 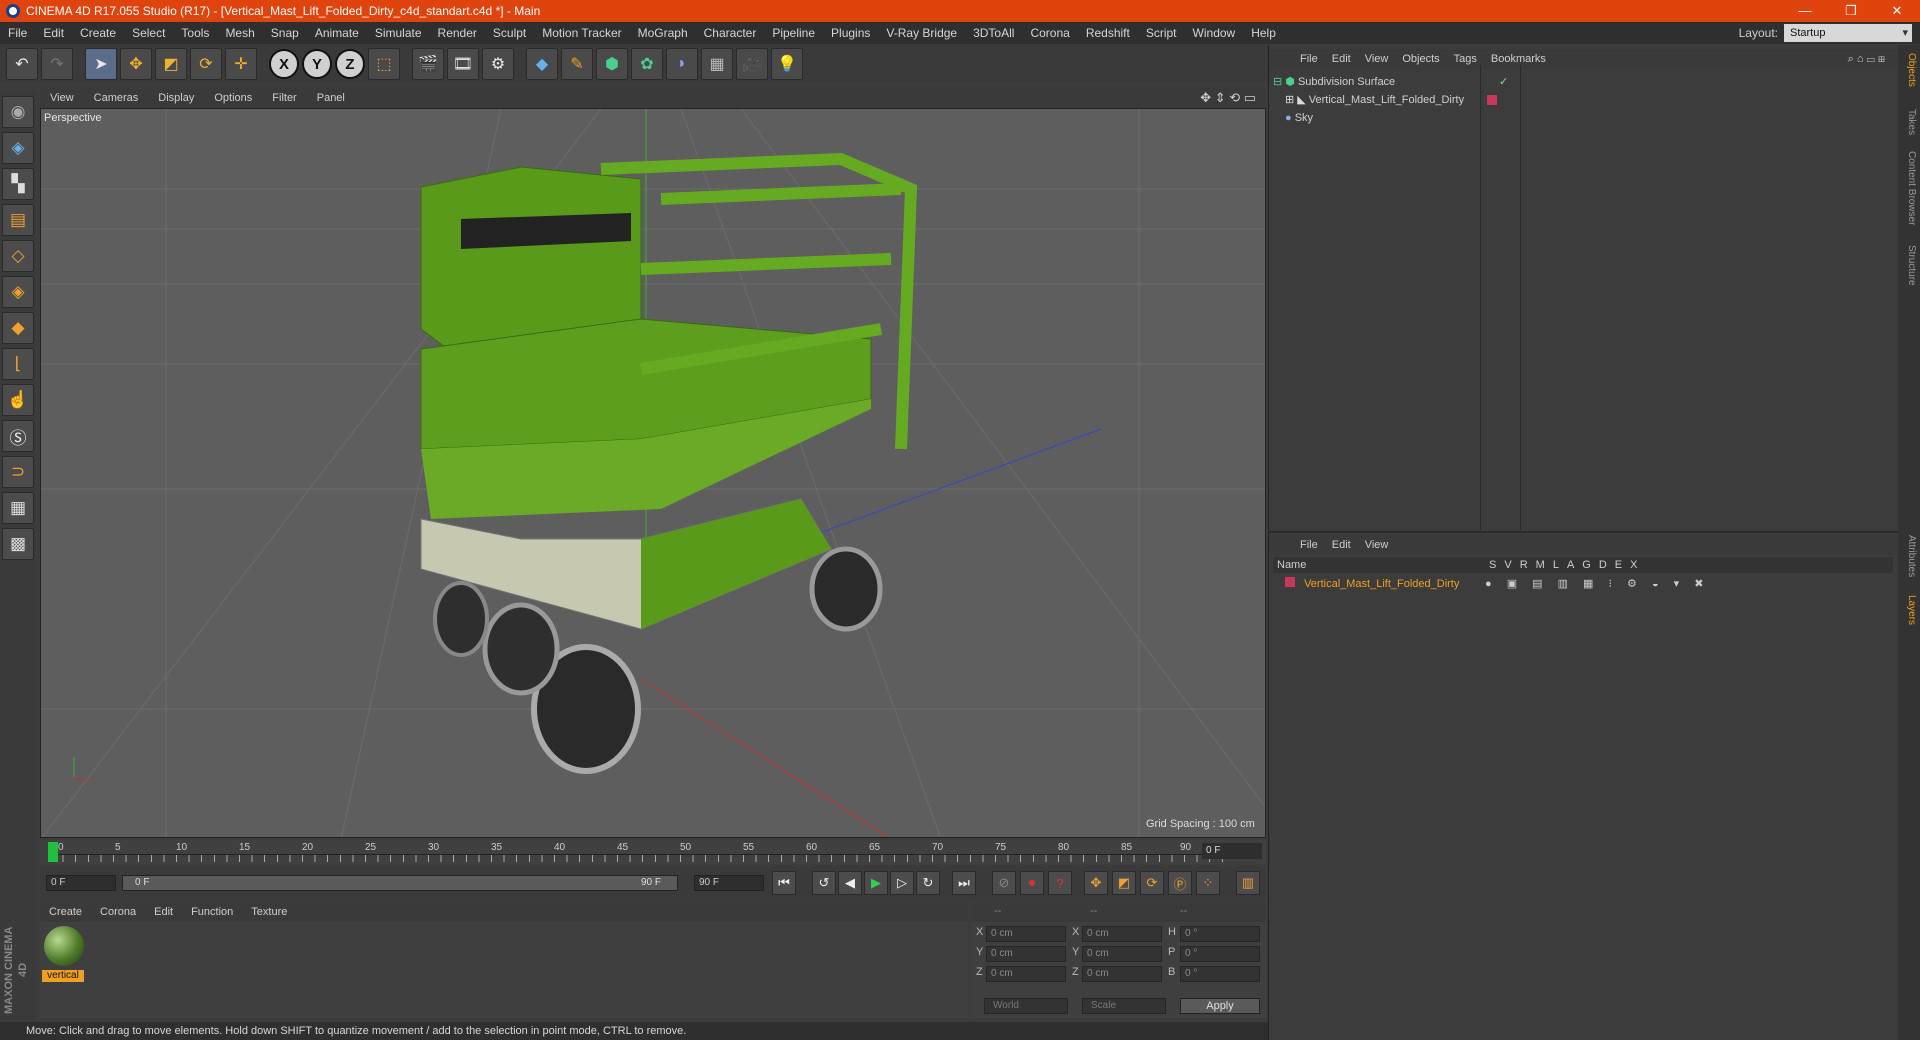 What do you see at coordinates (1870, 59) in the screenshot?
I see `objects-search-icon: ⌕ ⌂ ▭ ⊞` at bounding box center [1870, 59].